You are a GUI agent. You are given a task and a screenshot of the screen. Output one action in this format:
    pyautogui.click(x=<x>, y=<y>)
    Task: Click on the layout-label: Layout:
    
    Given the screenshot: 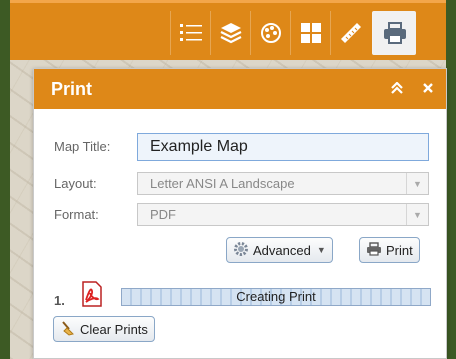 What is the action you would take?
    pyautogui.click(x=75, y=183)
    